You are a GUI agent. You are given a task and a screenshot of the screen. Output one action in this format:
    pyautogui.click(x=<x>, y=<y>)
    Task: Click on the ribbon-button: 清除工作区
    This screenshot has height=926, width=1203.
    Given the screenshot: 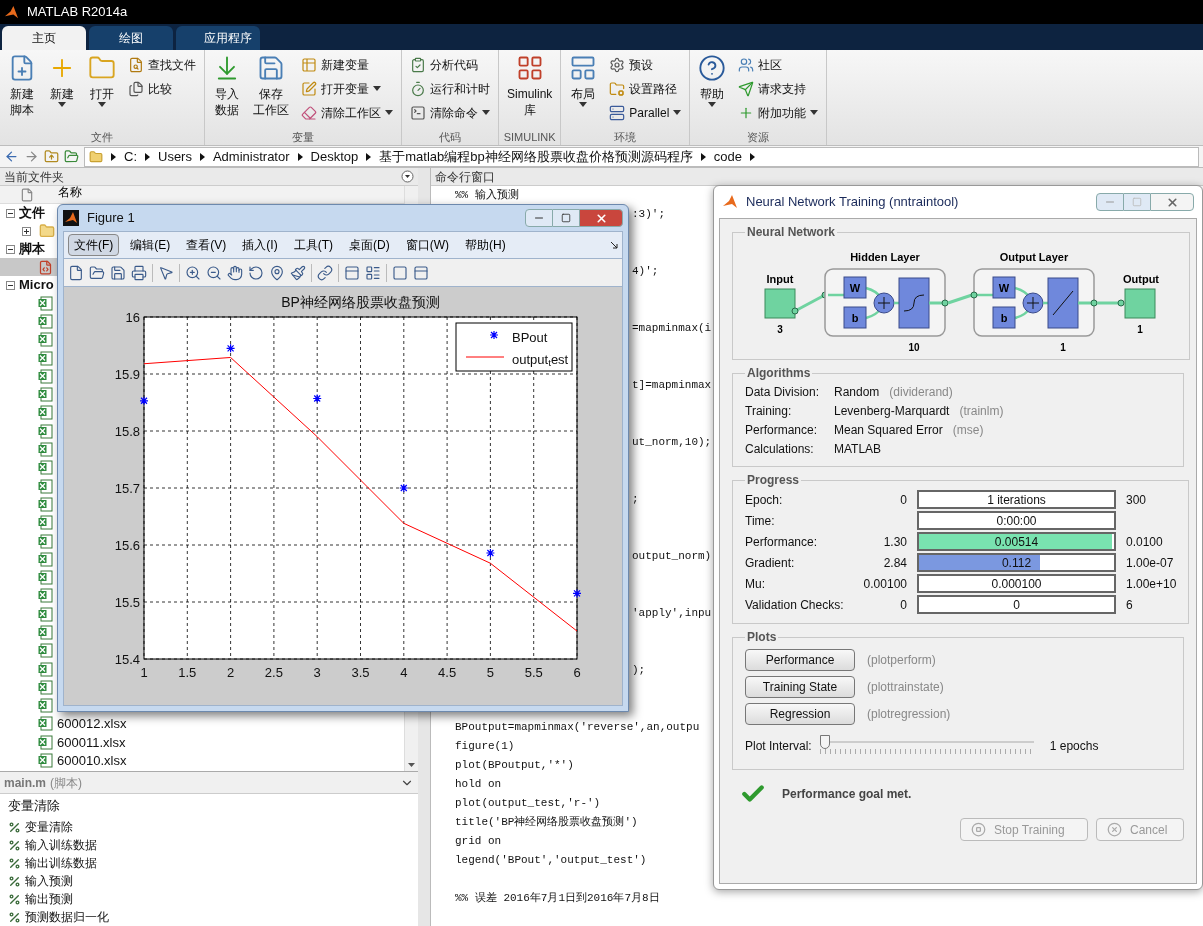 What is the action you would take?
    pyautogui.click(x=347, y=112)
    